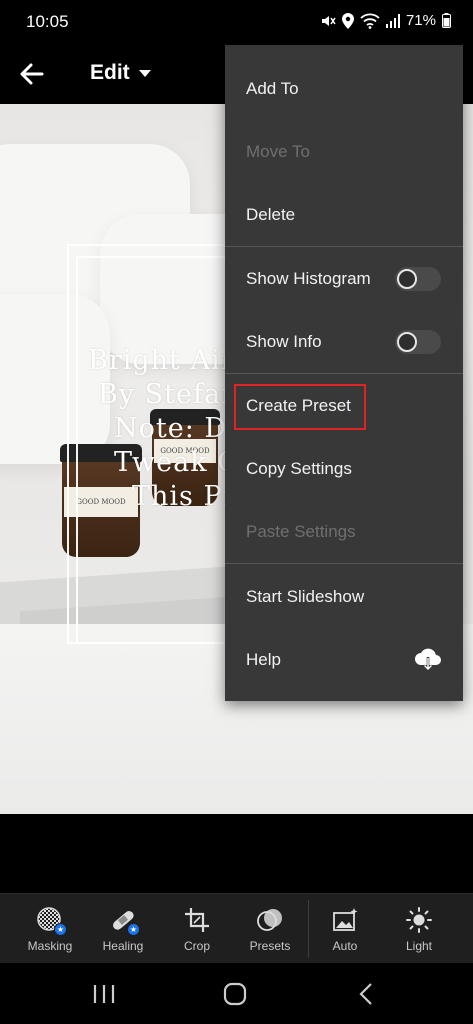 This screenshot has width=473, height=1024. What do you see at coordinates (308, 278) in the screenshot?
I see `menu-item-label: Show Histogram` at bounding box center [308, 278].